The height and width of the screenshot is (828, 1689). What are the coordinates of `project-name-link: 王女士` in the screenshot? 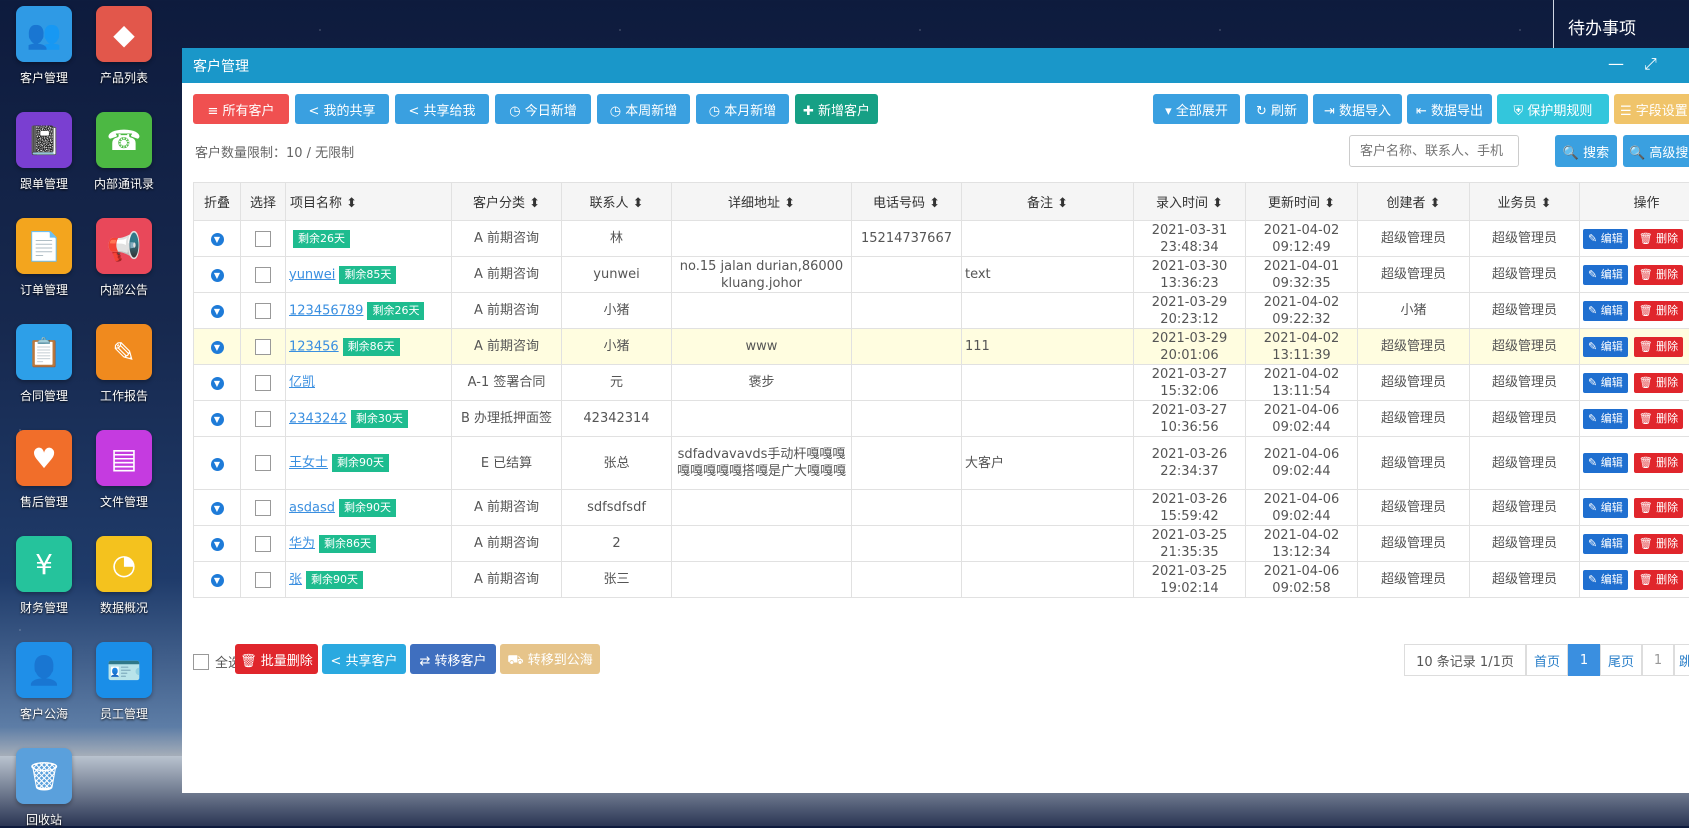 It's located at (308, 463).